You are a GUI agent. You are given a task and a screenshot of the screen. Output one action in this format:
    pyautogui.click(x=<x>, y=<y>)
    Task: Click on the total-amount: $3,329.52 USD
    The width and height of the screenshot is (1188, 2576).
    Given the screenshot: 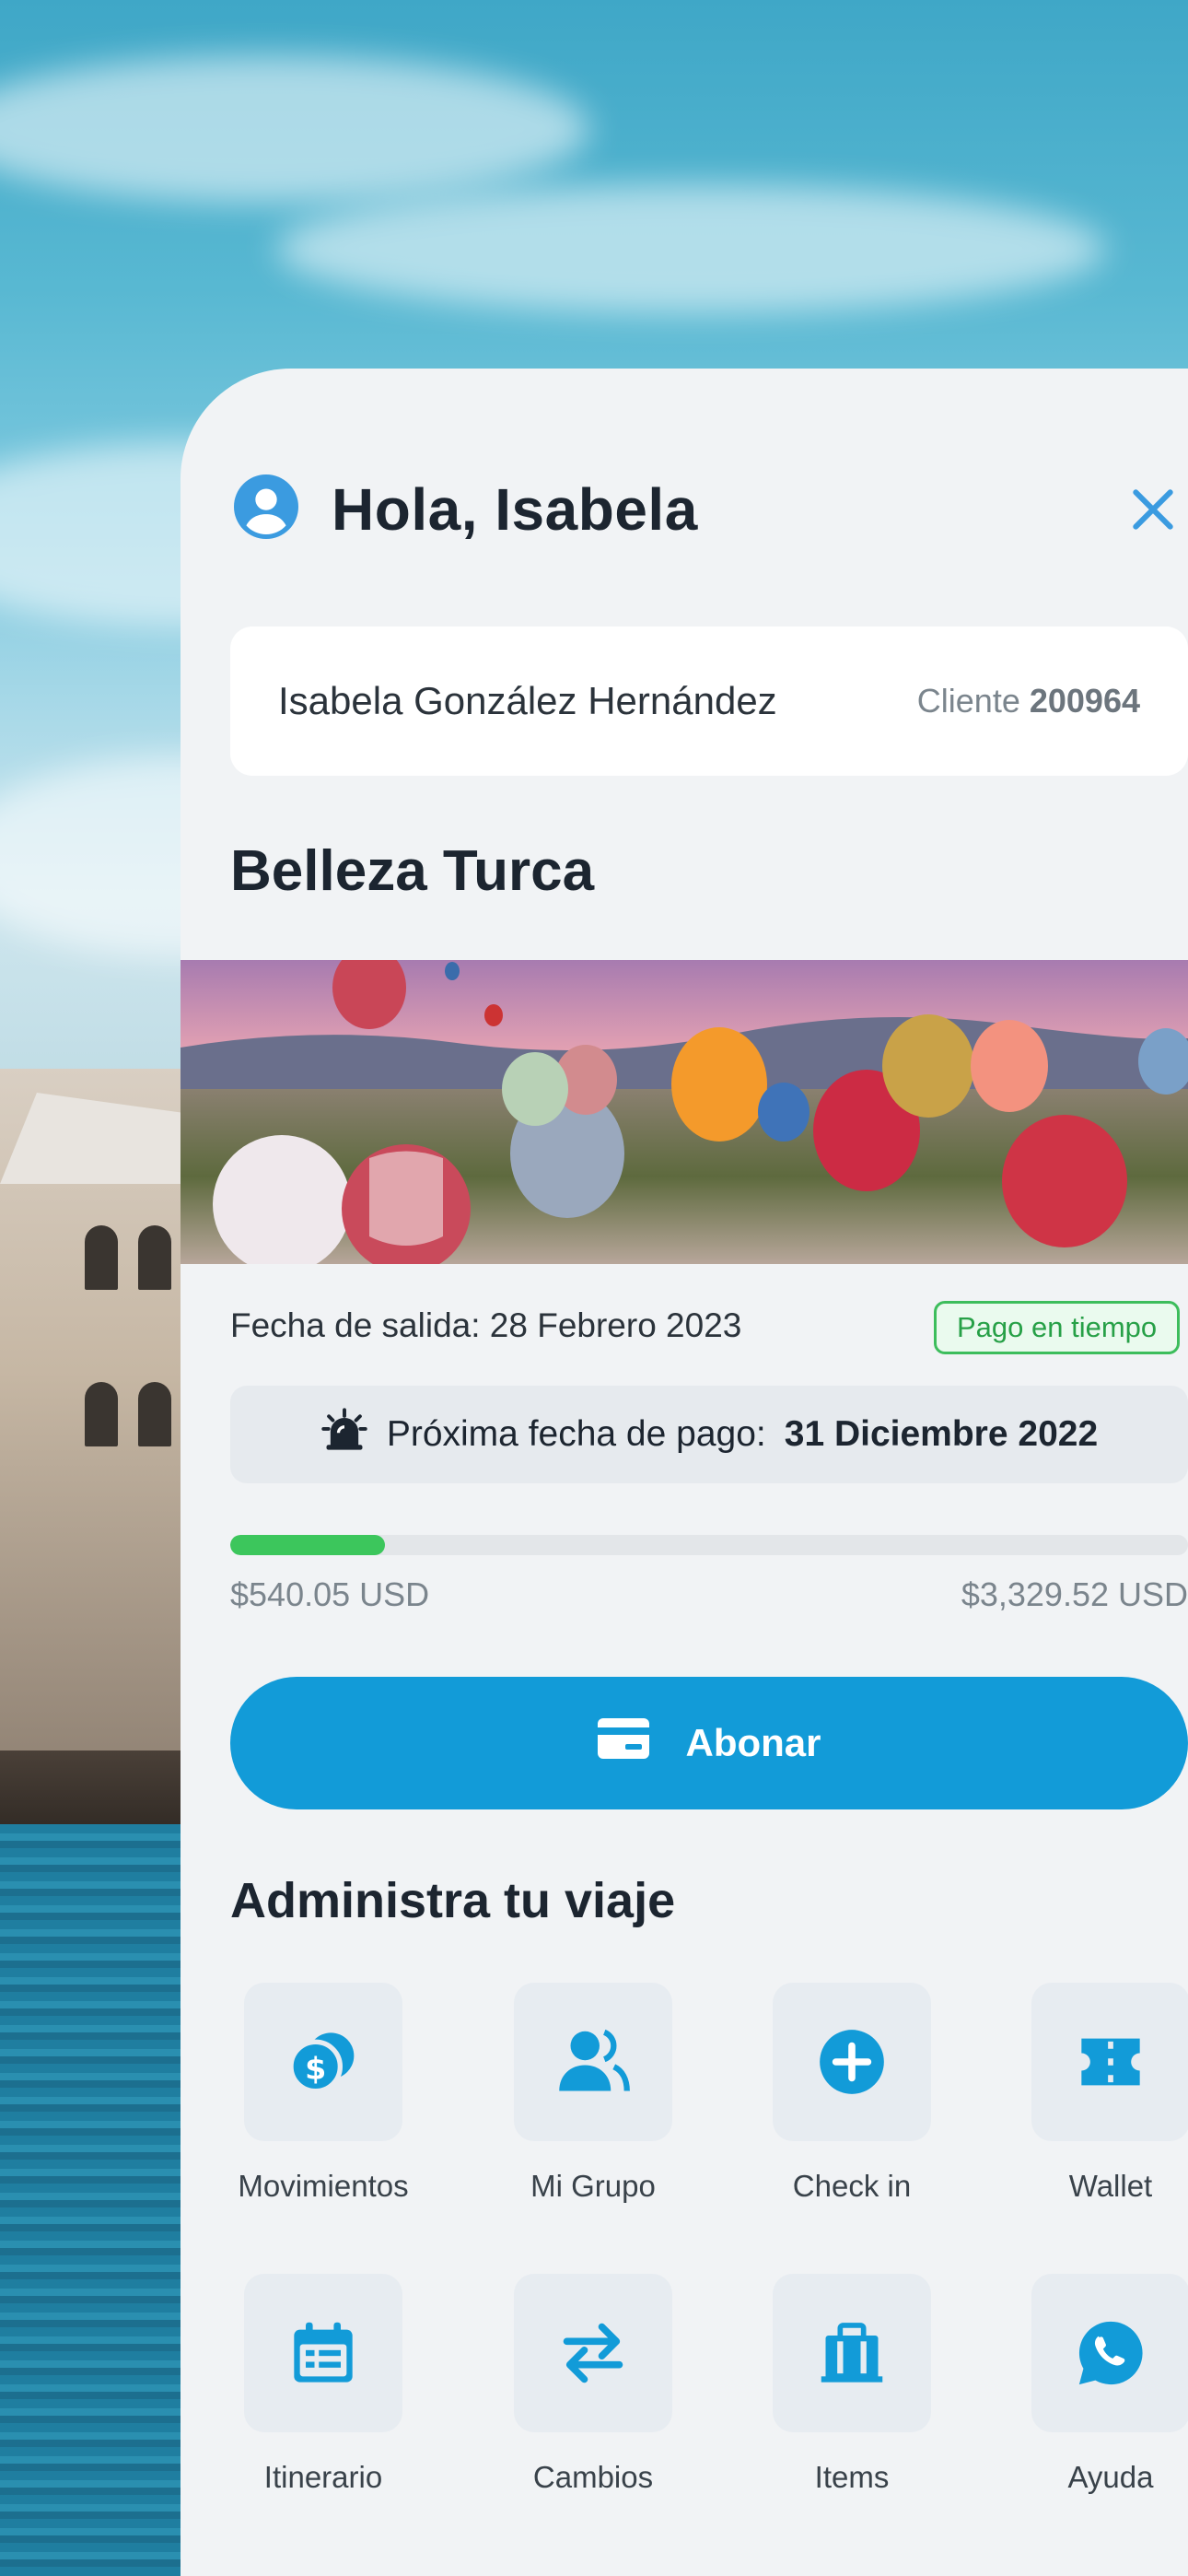 What is the action you would take?
    pyautogui.click(x=1074, y=1594)
    